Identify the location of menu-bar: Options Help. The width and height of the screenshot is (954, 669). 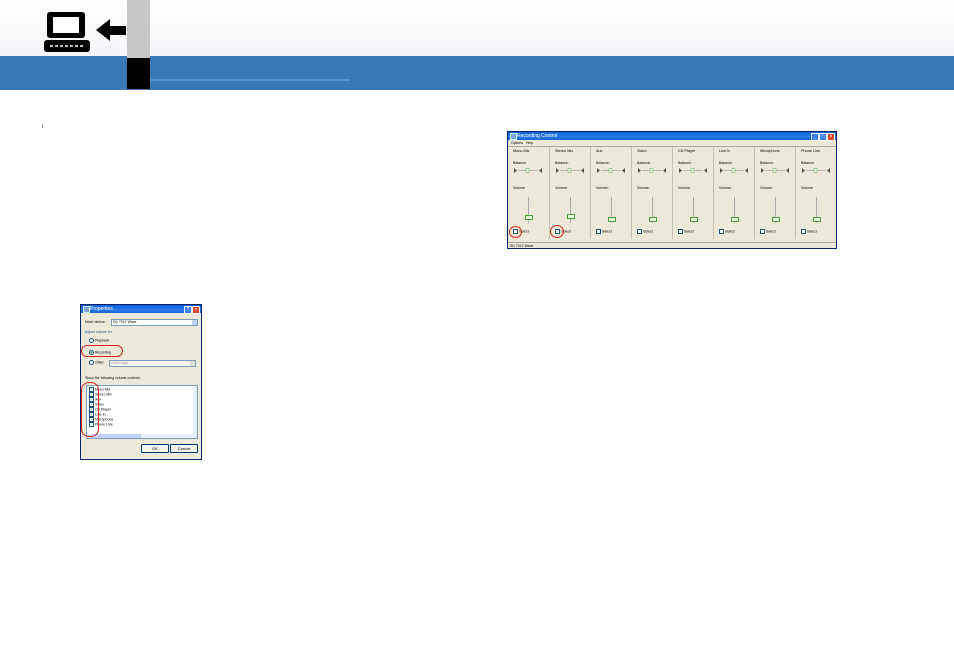
(672, 143).